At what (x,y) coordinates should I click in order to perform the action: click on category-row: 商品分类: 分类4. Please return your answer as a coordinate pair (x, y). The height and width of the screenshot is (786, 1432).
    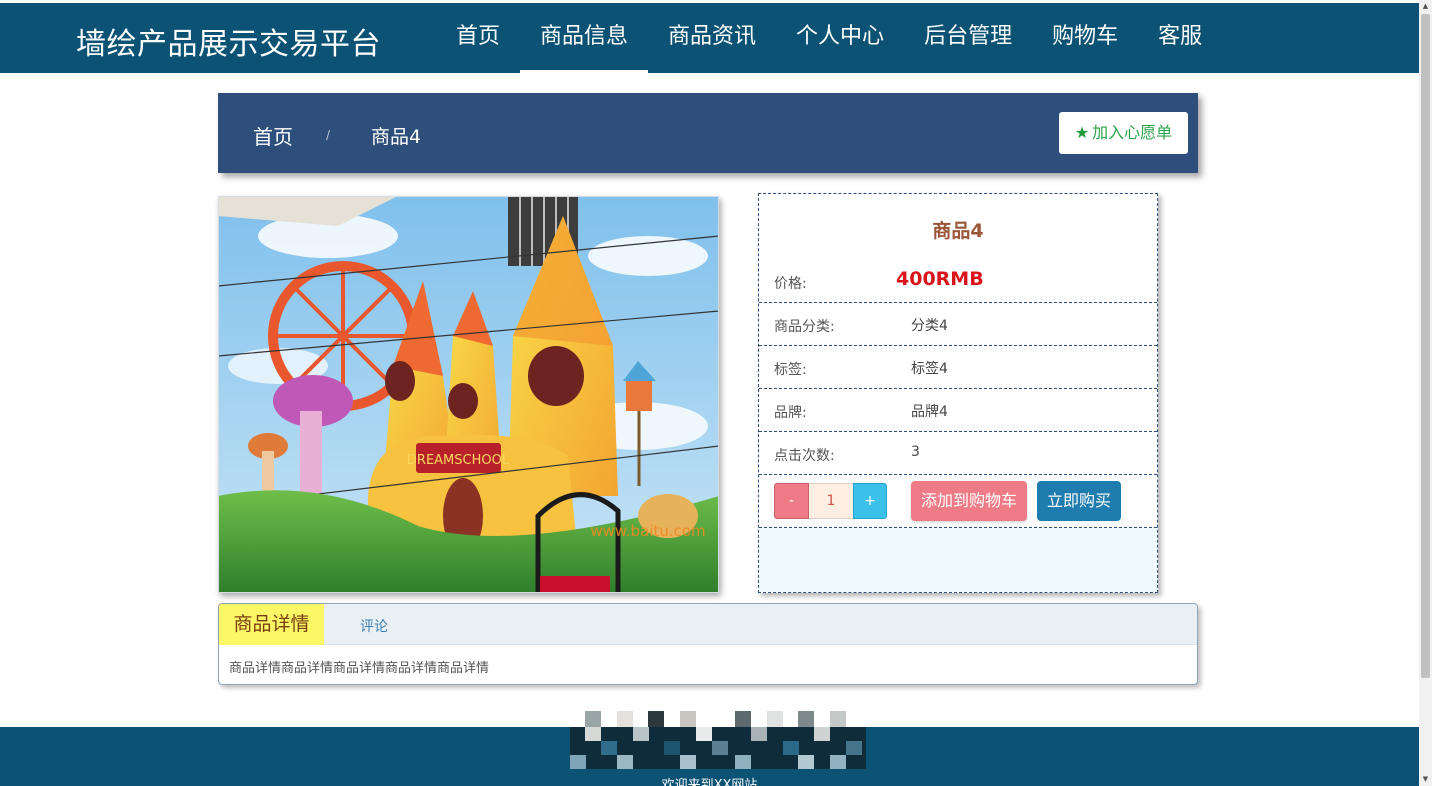
    Looking at the image, I should click on (958, 324).